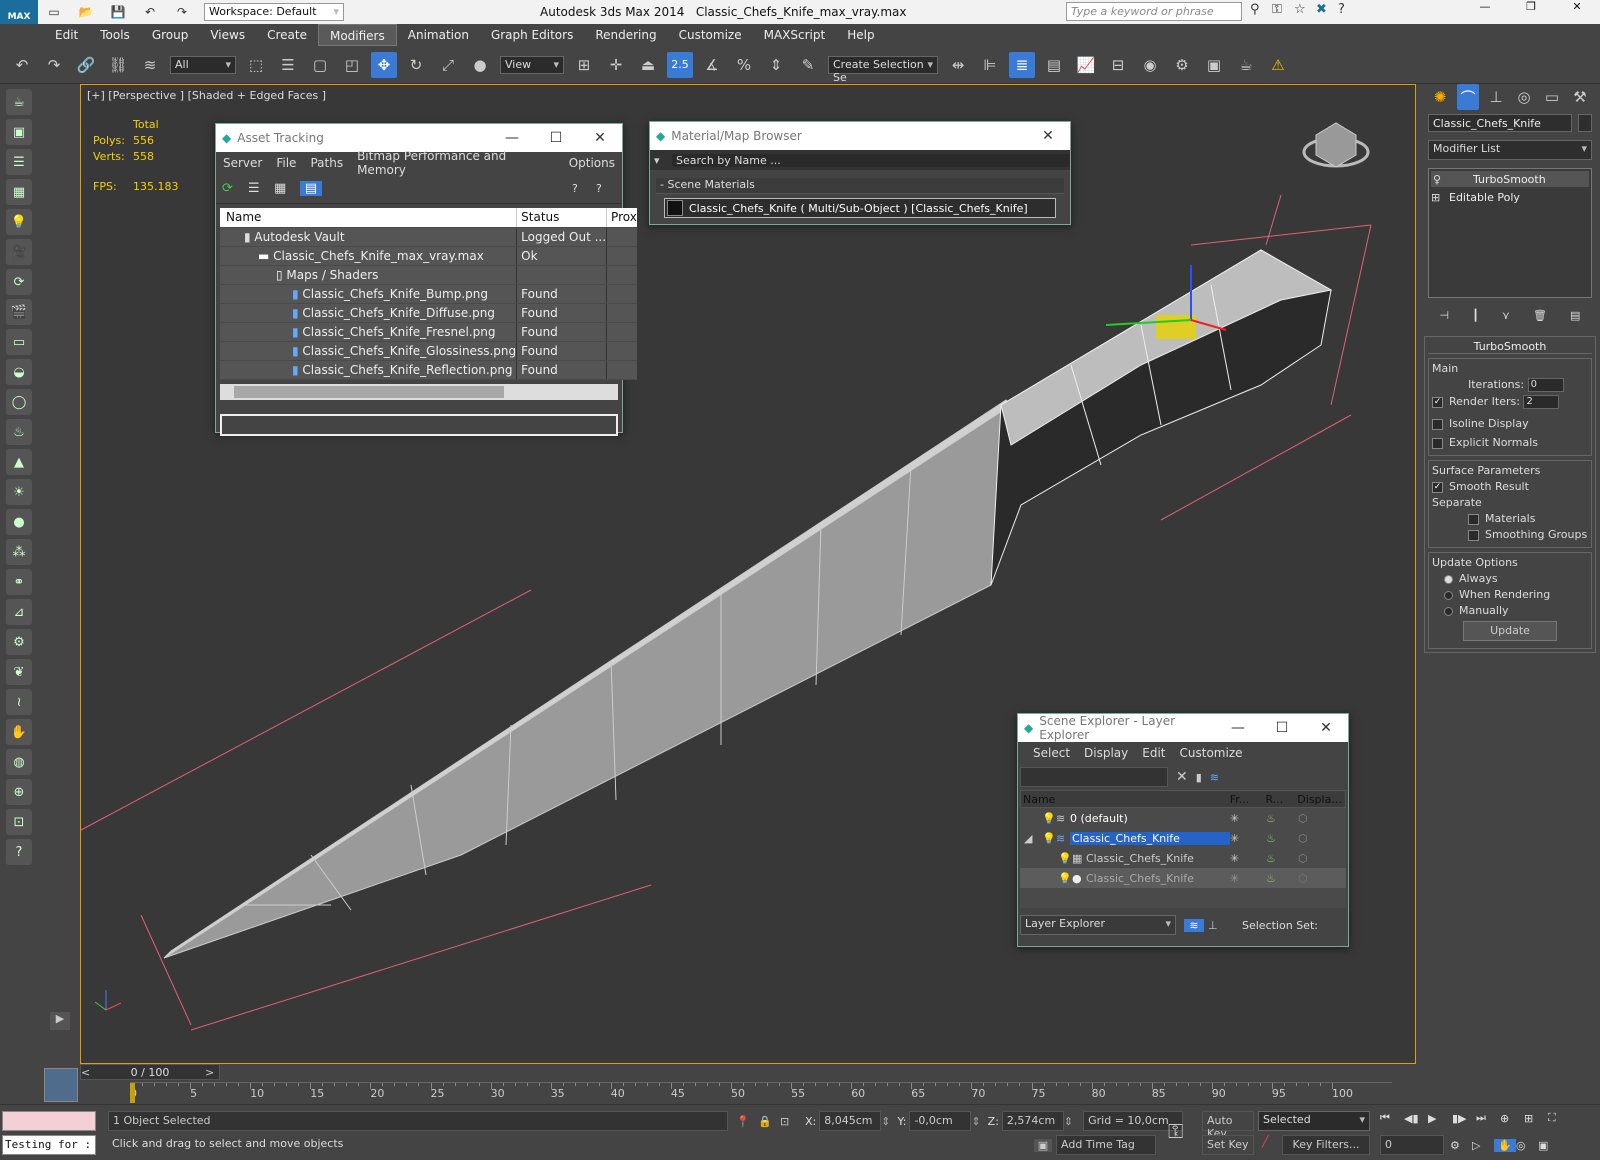 This screenshot has height=1160, width=1600. I want to click on globe-icon: ◍, so click(19, 762).